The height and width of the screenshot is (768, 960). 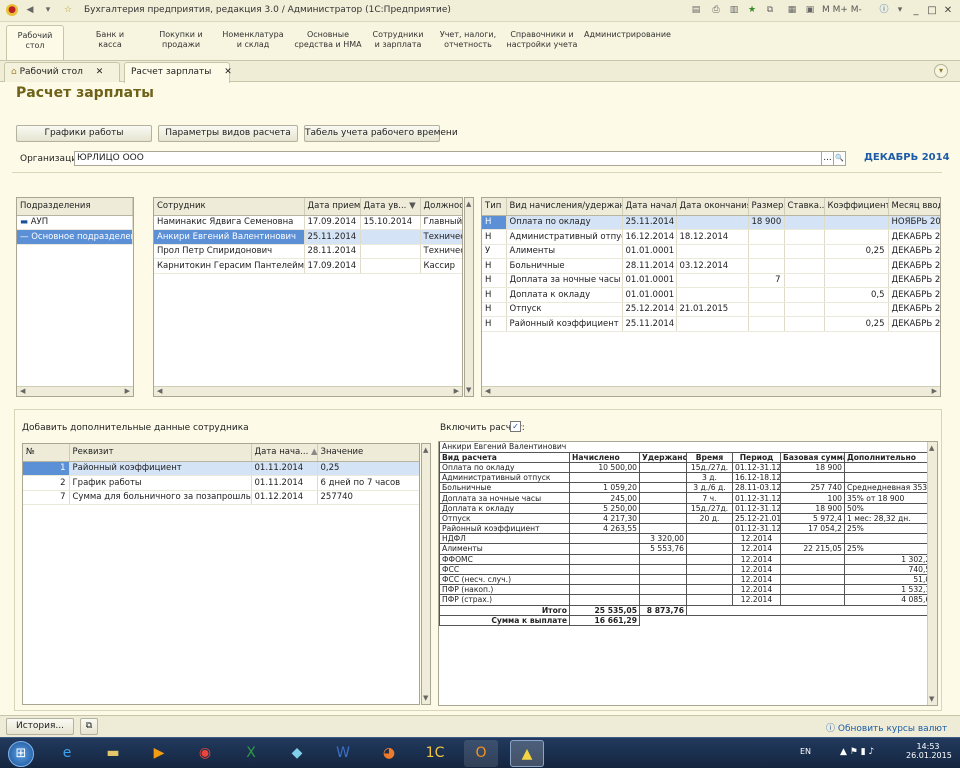 I want to click on period-month: ДЕКАБРЬ 2014, so click(x=907, y=157).